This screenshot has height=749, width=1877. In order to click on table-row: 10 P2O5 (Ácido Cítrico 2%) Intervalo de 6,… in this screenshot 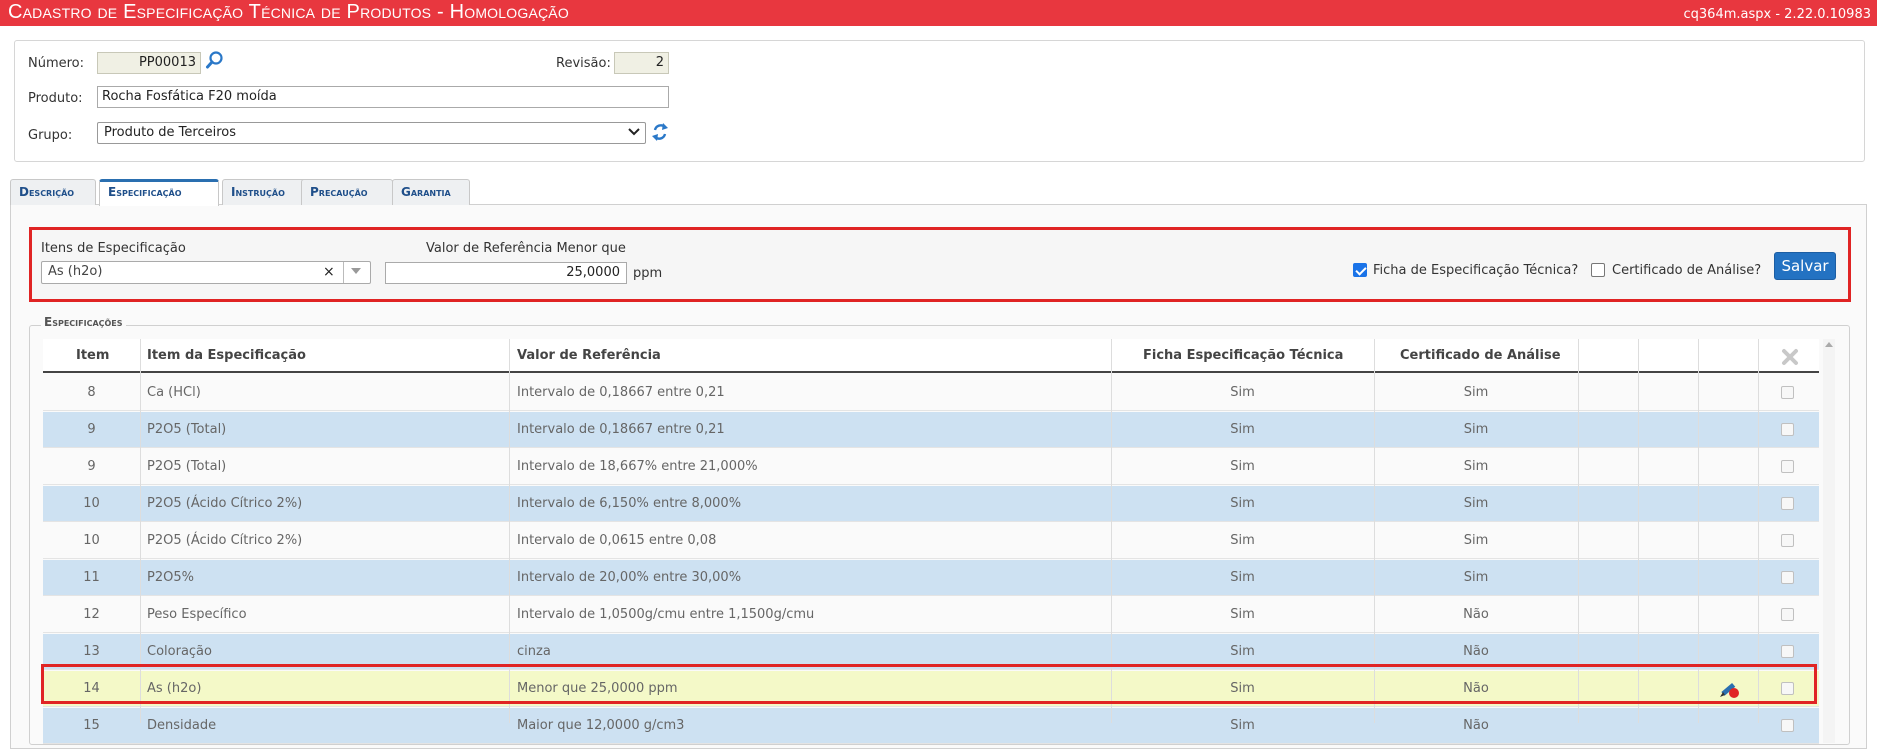, I will do `click(931, 504)`.